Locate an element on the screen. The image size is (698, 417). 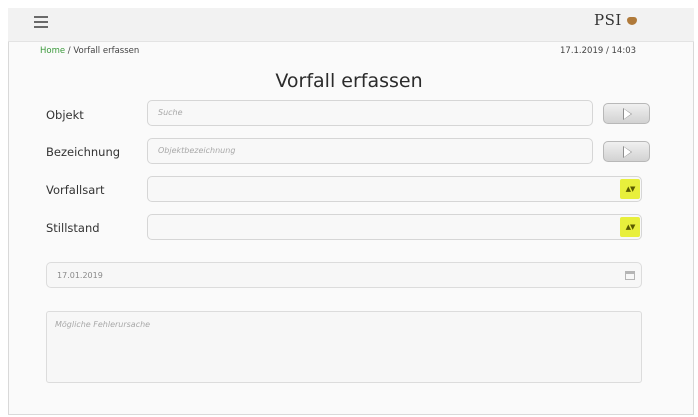
stillstand-label: Stillstand is located at coordinates (73, 228).